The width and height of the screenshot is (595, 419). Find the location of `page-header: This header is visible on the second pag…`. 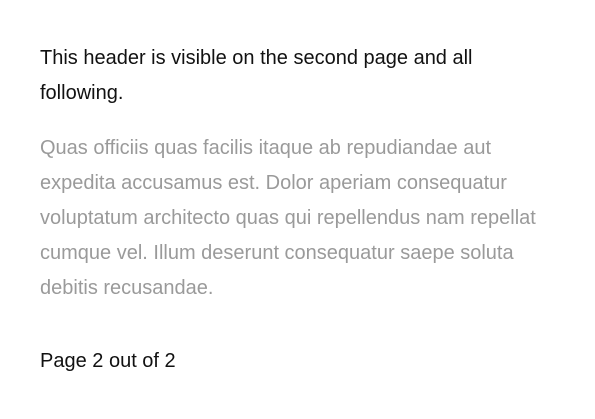

page-header: This header is visible on the second pag… is located at coordinates (256, 75).